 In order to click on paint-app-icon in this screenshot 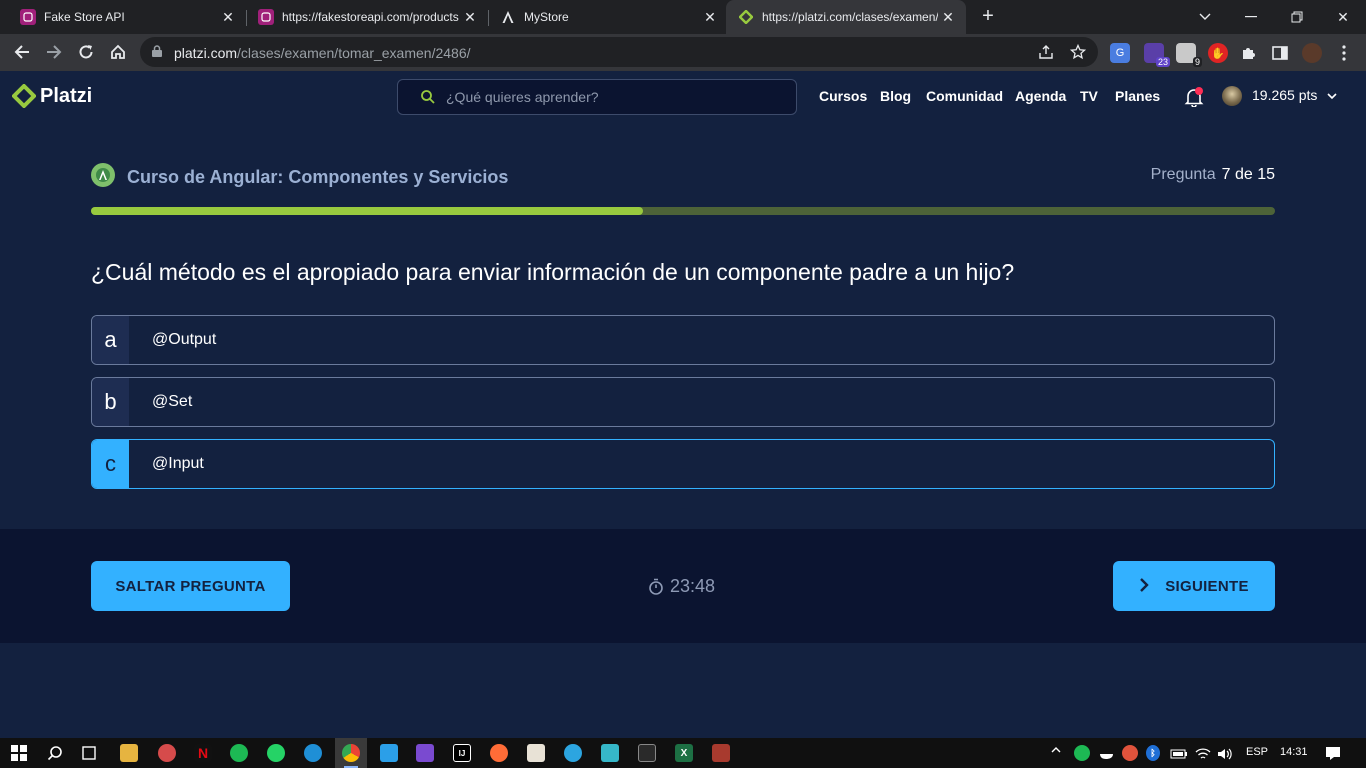, I will do `click(167, 753)`.